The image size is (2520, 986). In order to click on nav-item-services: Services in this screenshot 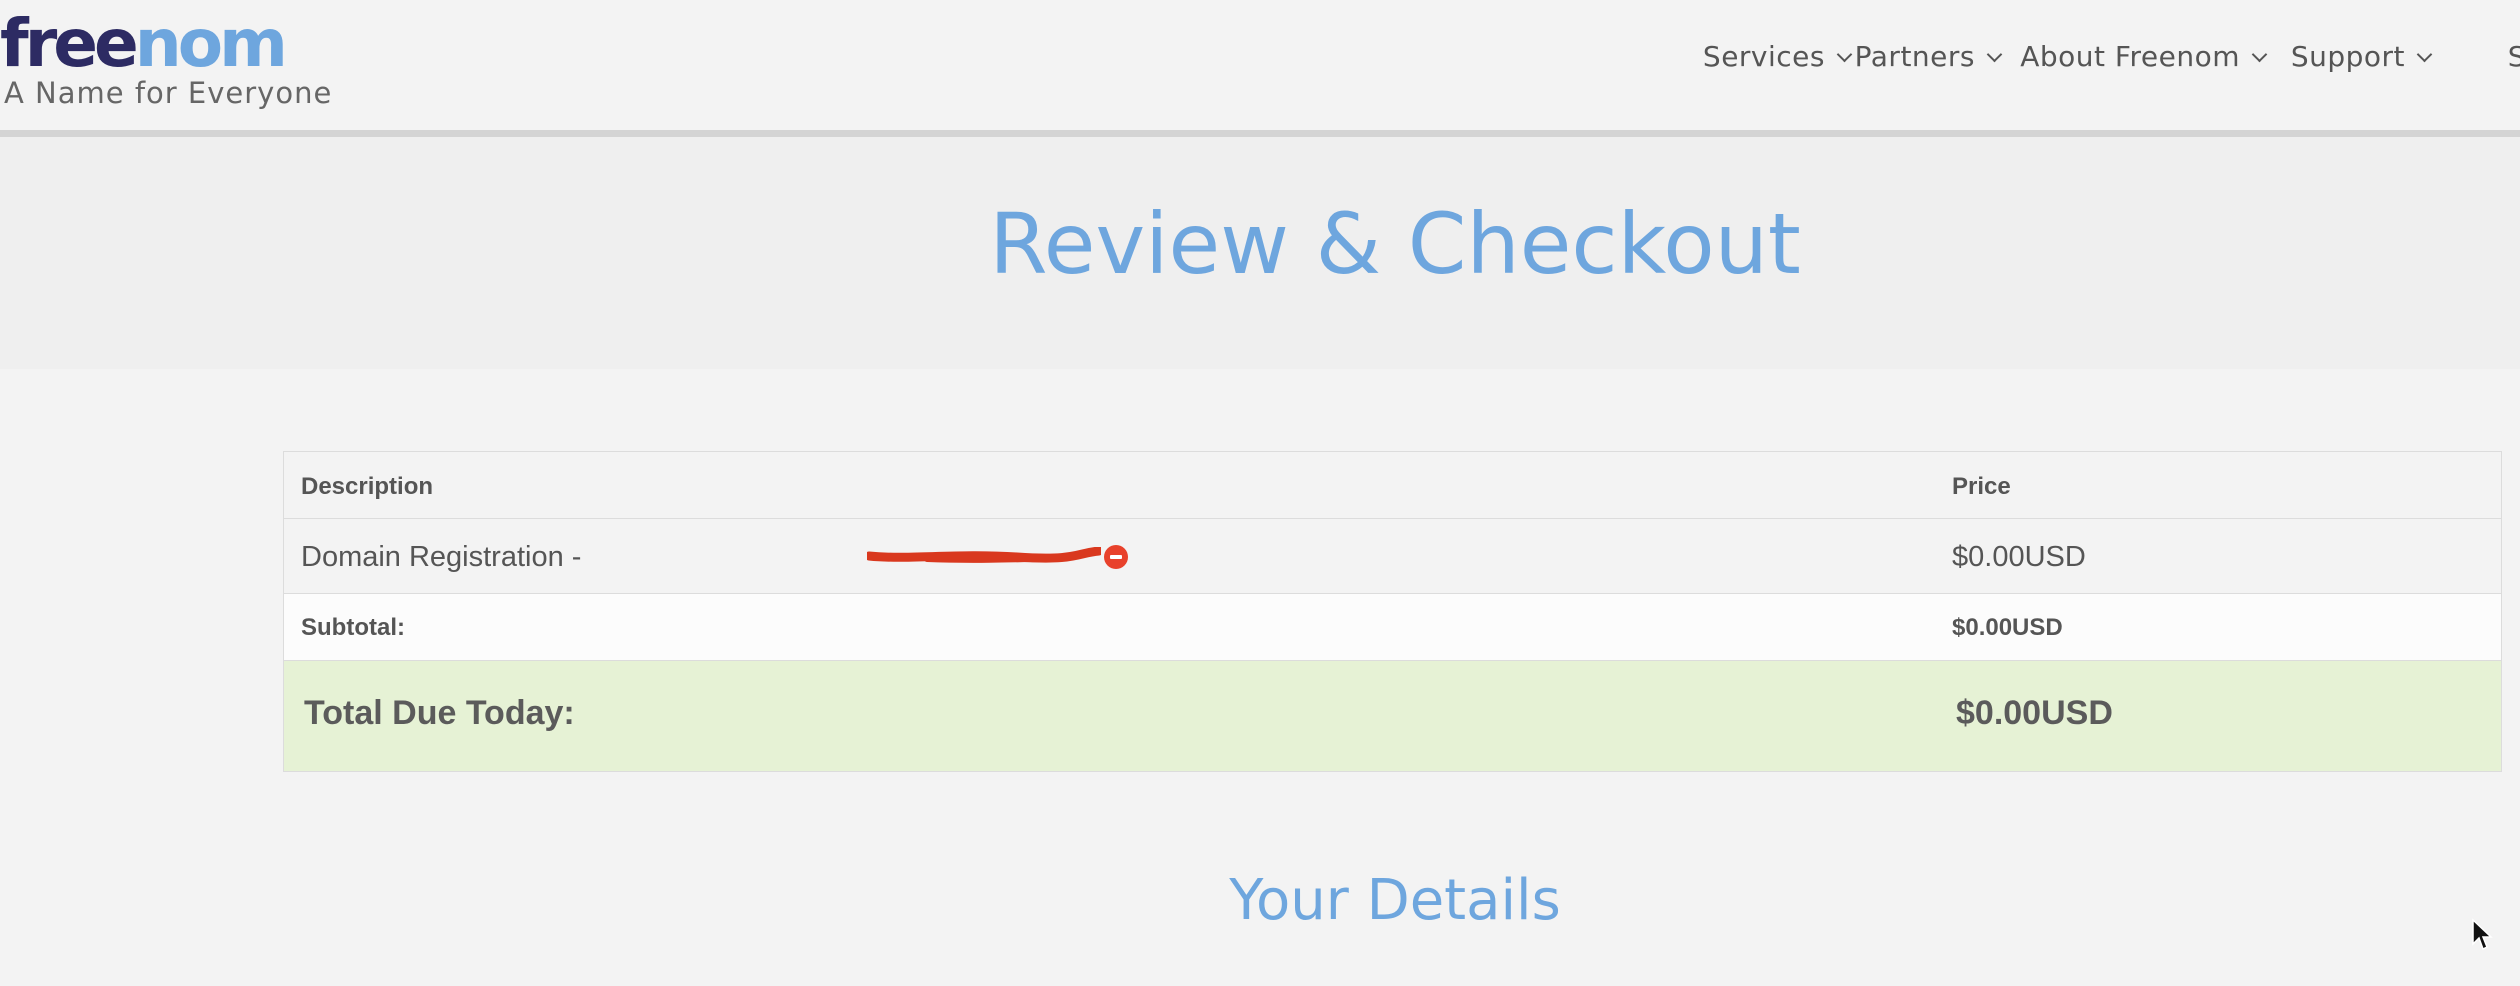, I will do `click(1777, 56)`.